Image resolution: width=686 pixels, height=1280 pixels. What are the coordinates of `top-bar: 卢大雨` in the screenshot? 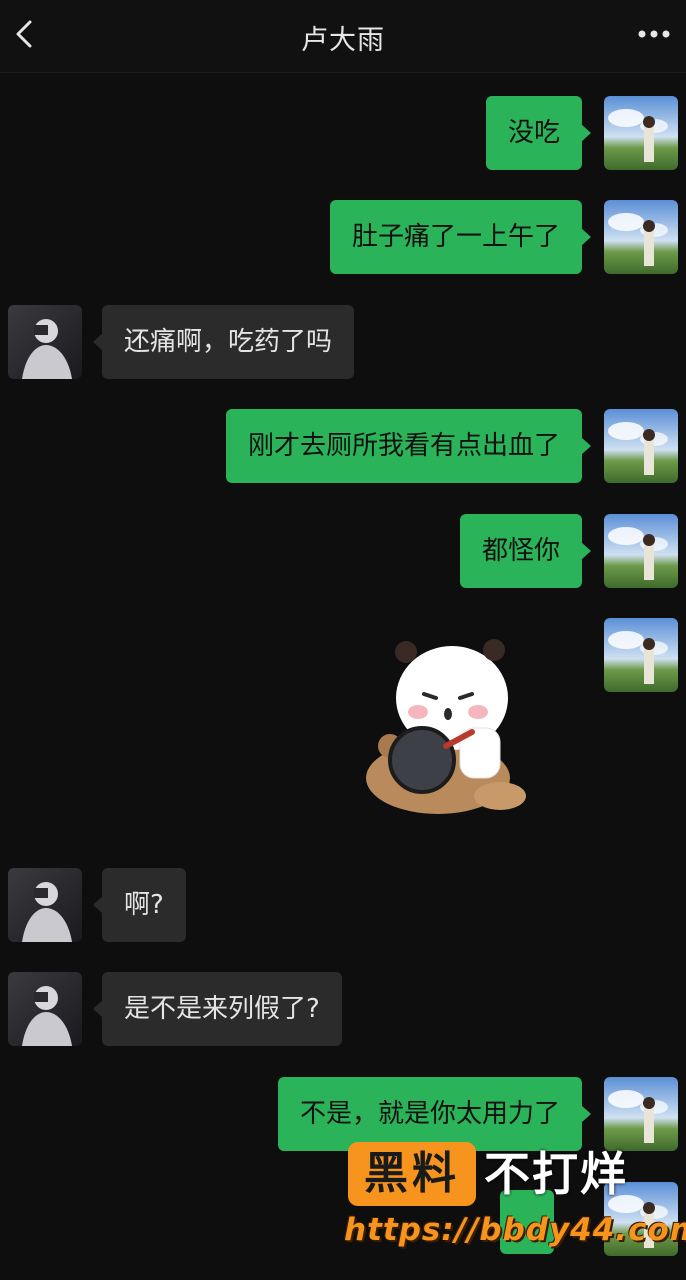 It's located at (343, 36).